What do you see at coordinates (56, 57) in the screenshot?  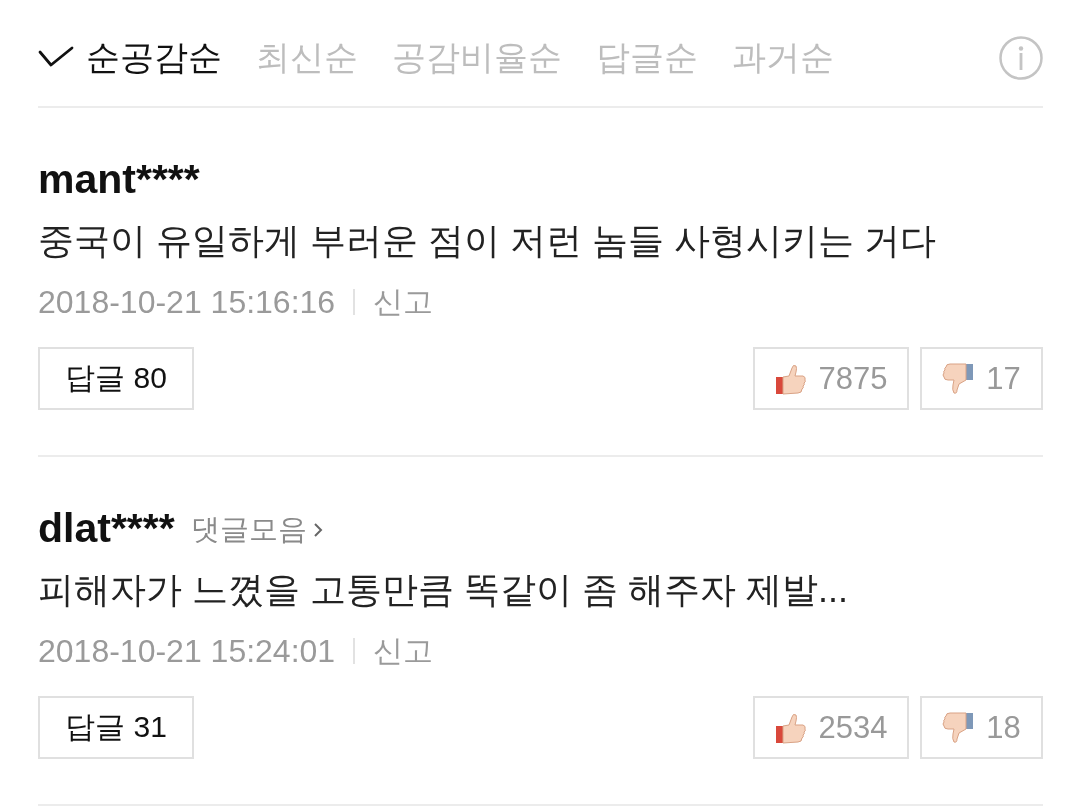 I see `checkmark-icon` at bounding box center [56, 57].